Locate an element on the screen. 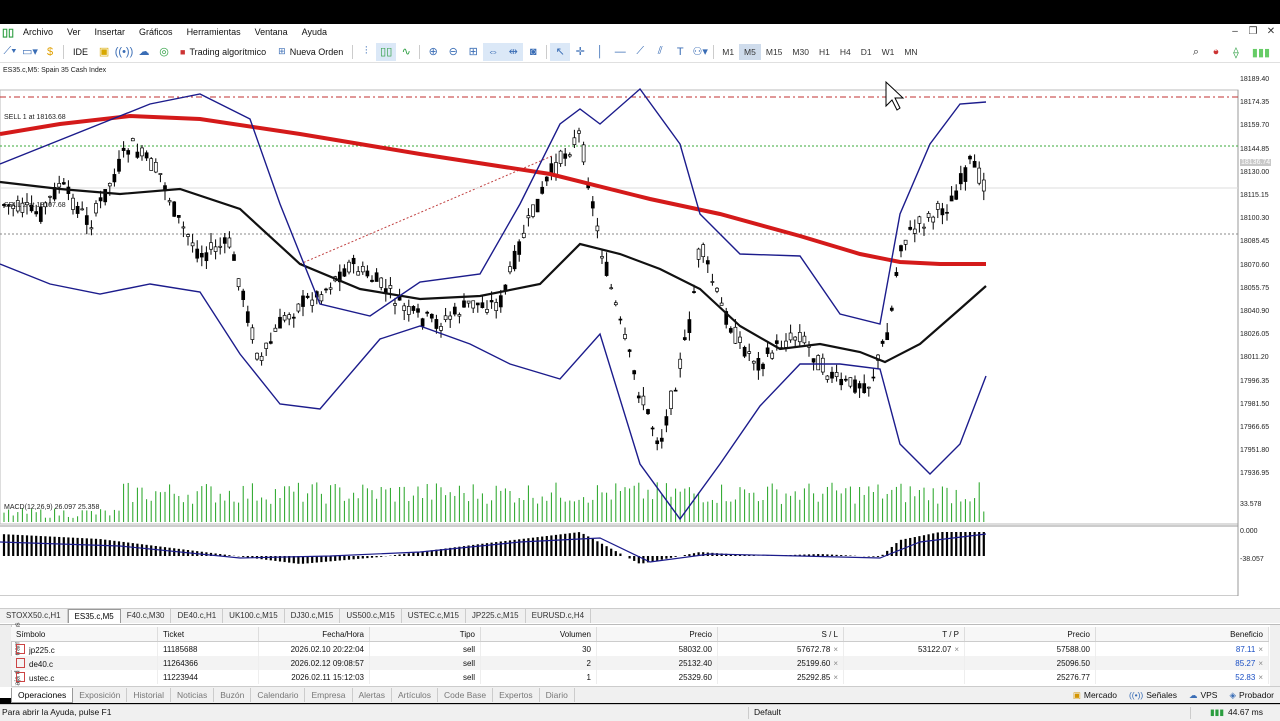 Image resolution: width=1280 pixels, height=721 pixels. text-tool-icon: T is located at coordinates (680, 52).